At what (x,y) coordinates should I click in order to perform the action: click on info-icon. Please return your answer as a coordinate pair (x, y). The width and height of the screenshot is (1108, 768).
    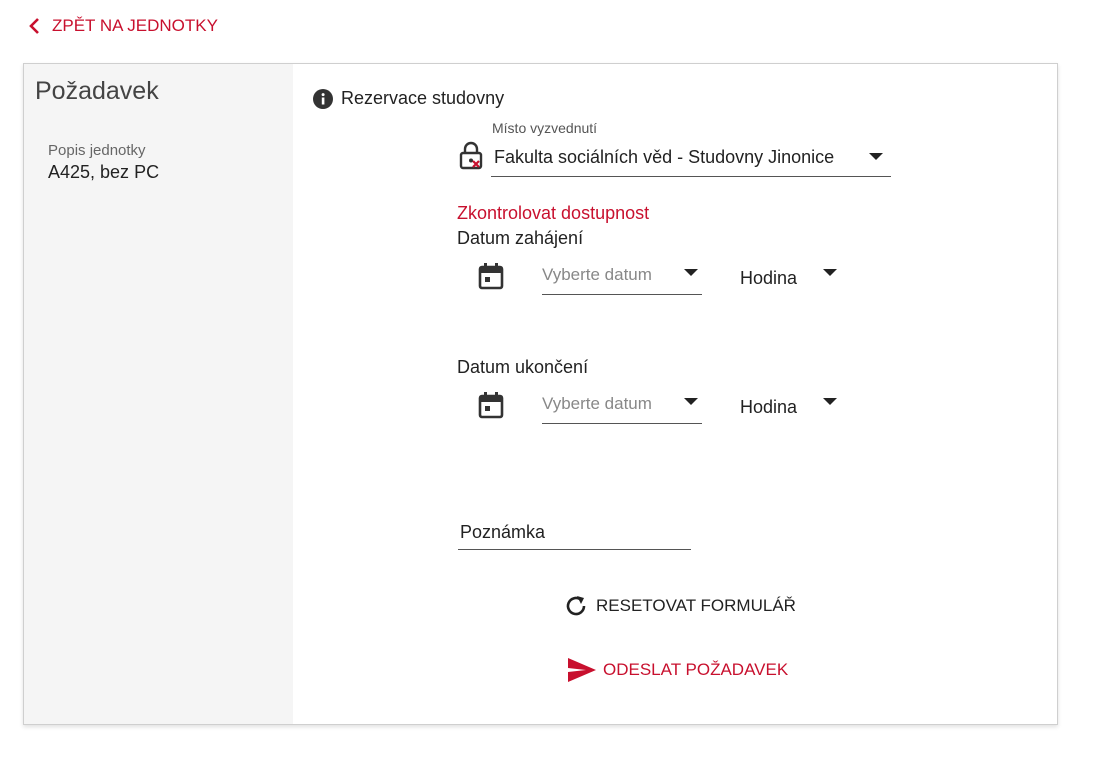
    Looking at the image, I should click on (323, 98).